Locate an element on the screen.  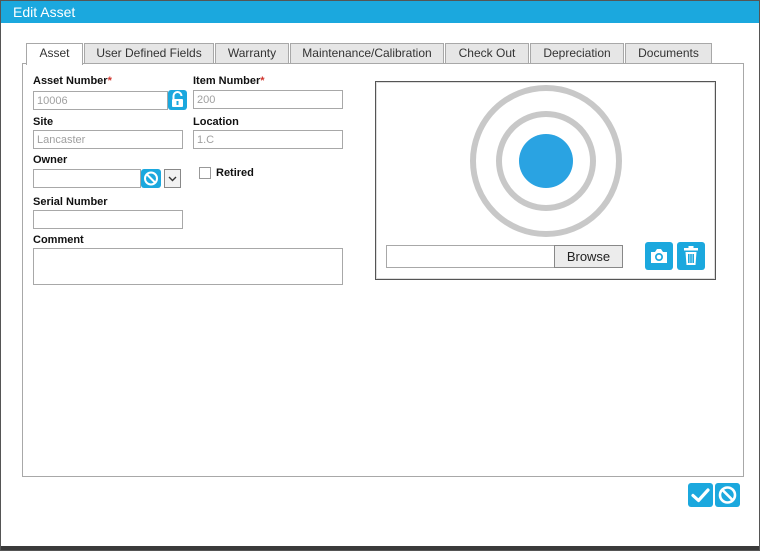
owner-label: Owner is located at coordinates (50, 160).